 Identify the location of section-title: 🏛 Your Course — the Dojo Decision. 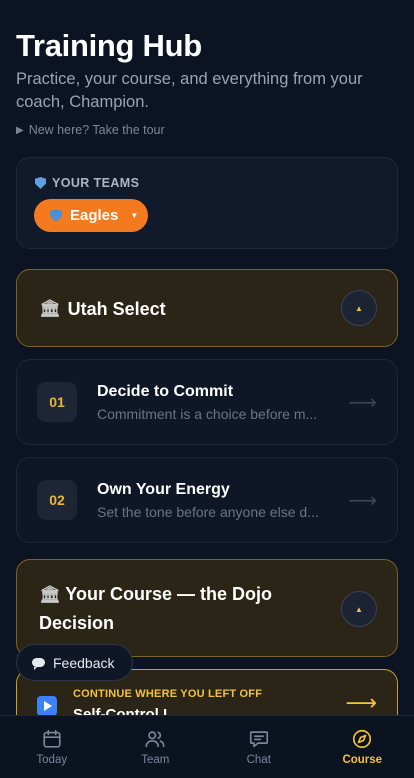
(184, 608).